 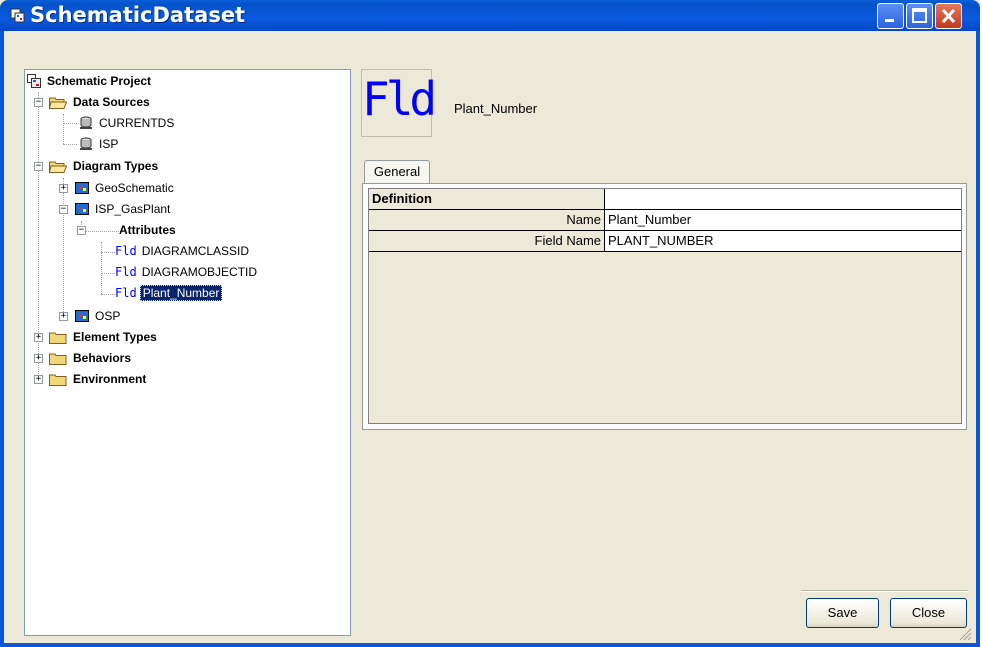 What do you see at coordinates (115, 337) in the screenshot?
I see `tree-label: Element Types` at bounding box center [115, 337].